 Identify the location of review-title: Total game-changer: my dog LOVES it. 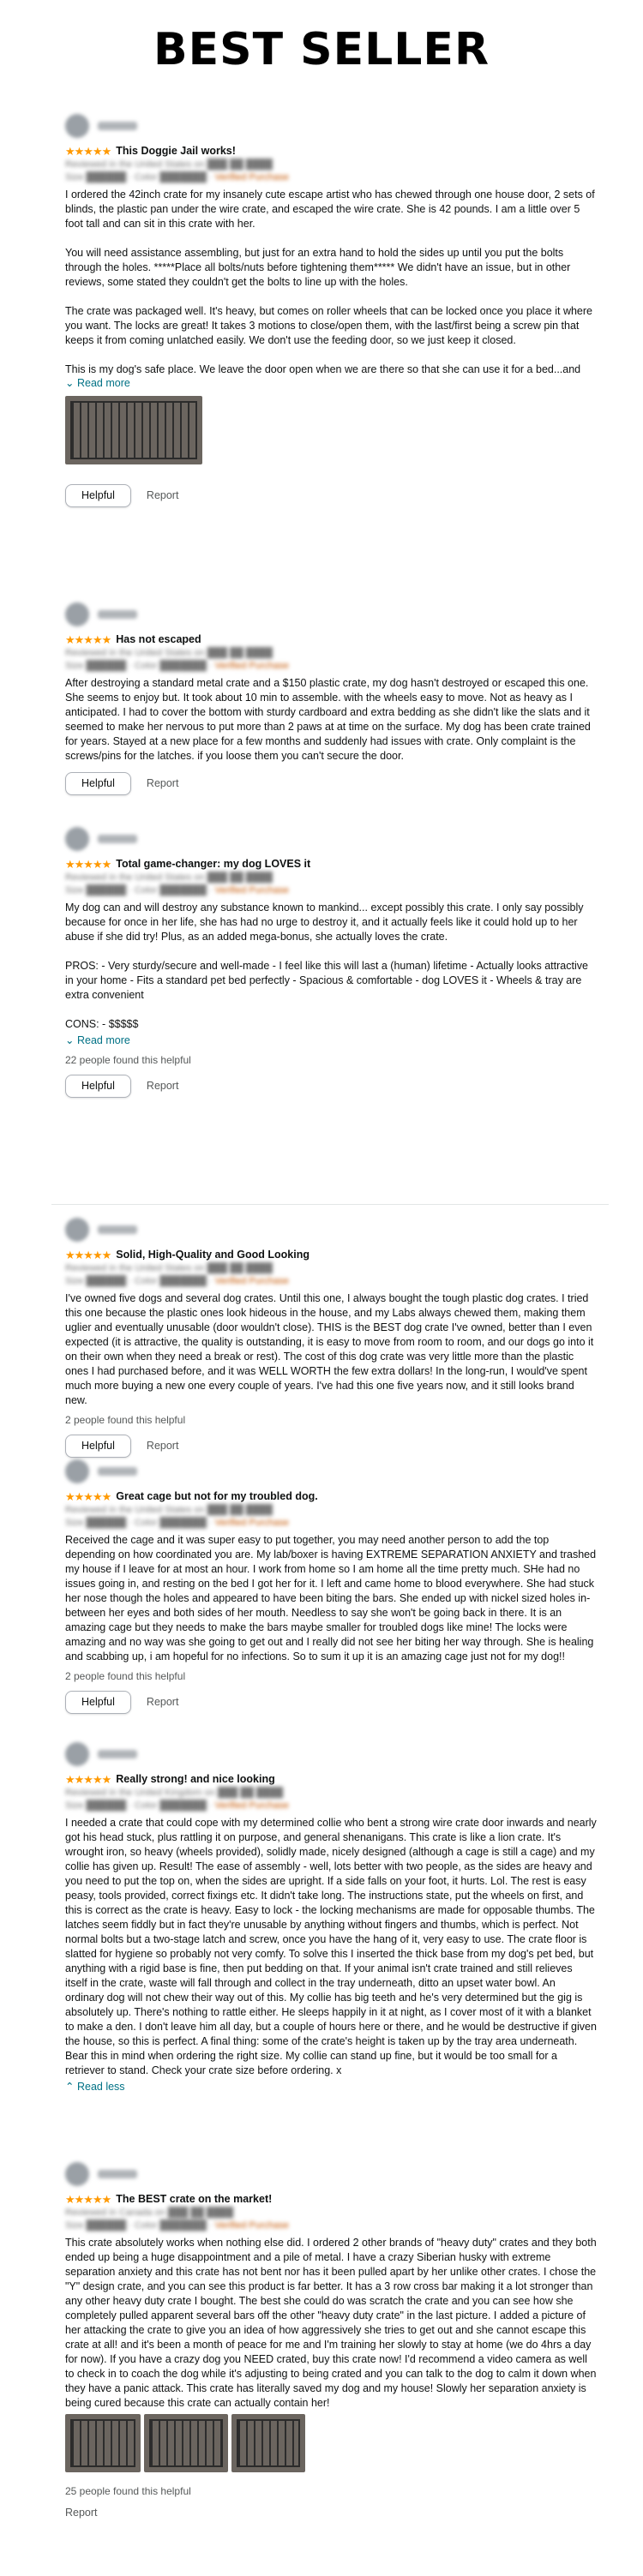
(213, 864).